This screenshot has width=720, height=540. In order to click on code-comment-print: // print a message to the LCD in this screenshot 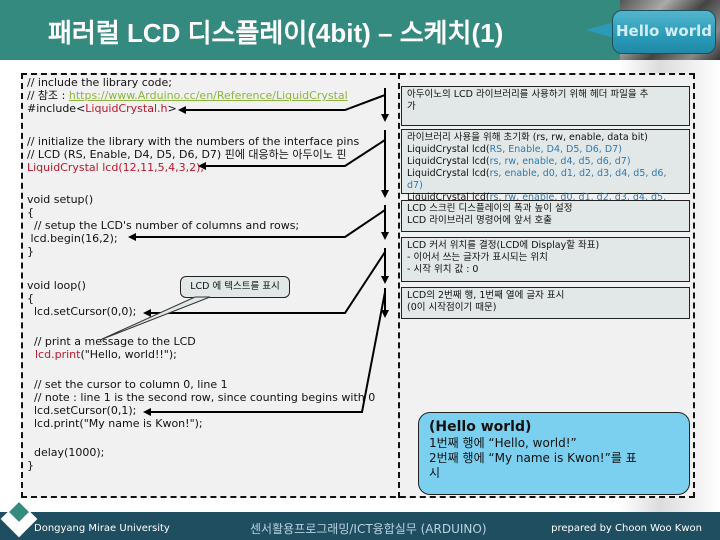, I will do `click(111, 341)`.